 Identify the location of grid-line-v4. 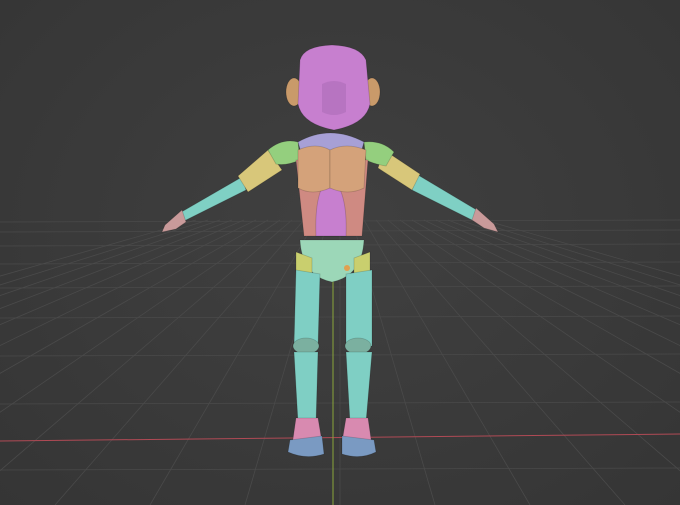
(122, 272).